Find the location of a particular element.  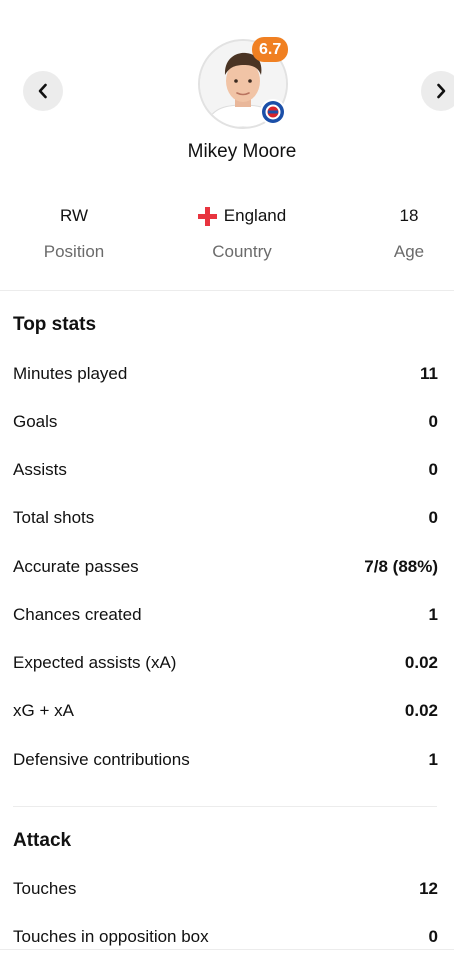

stat-row: xG + xA 0.02 is located at coordinates (225, 711).